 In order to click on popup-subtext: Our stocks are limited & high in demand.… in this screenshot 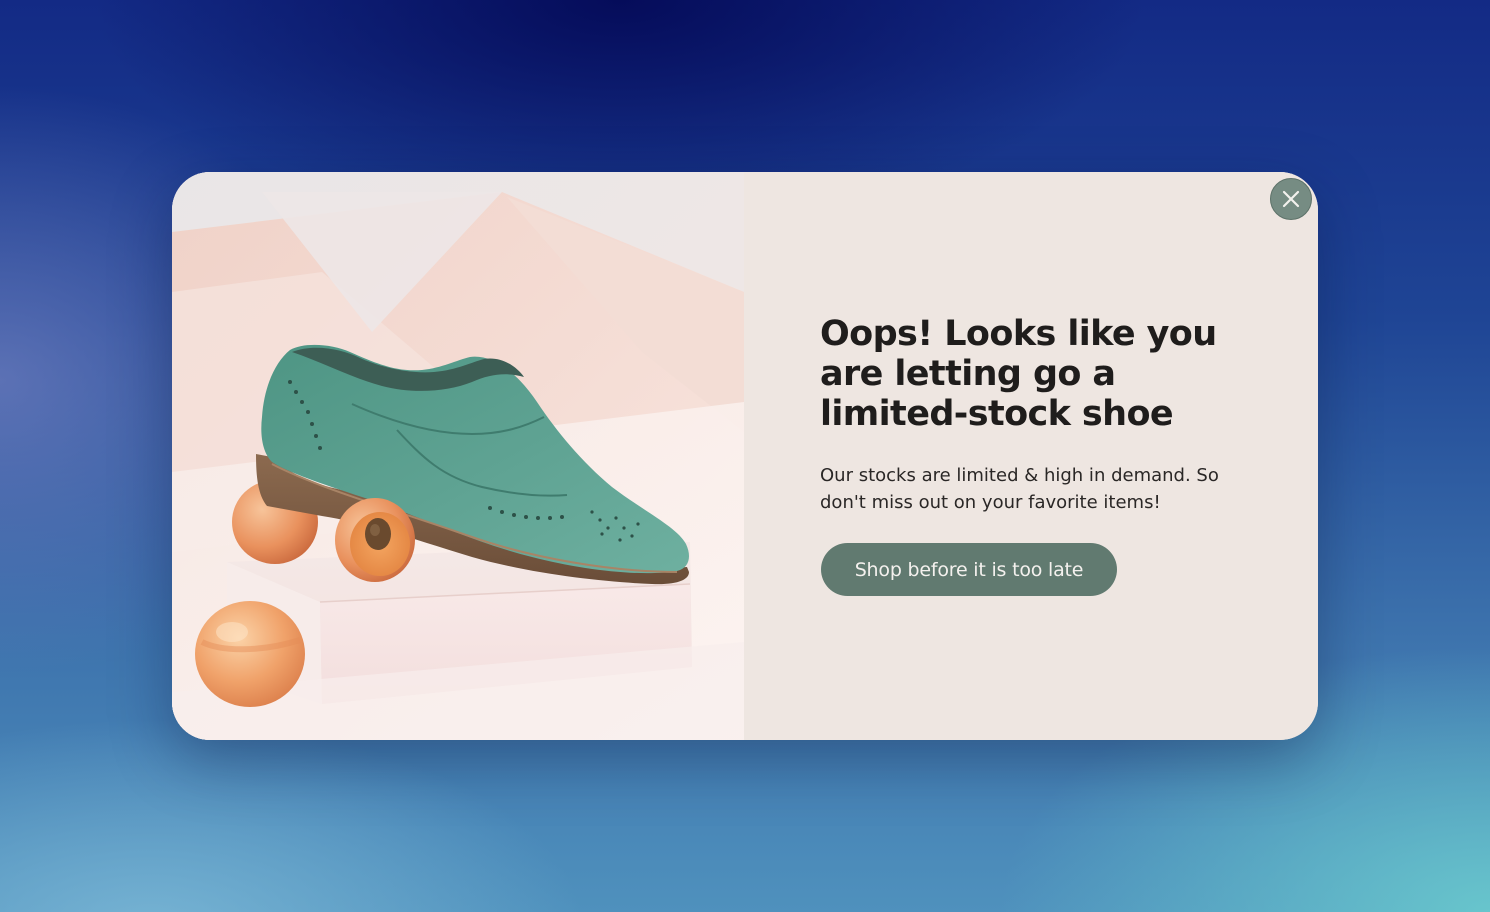, I will do `click(1019, 489)`.